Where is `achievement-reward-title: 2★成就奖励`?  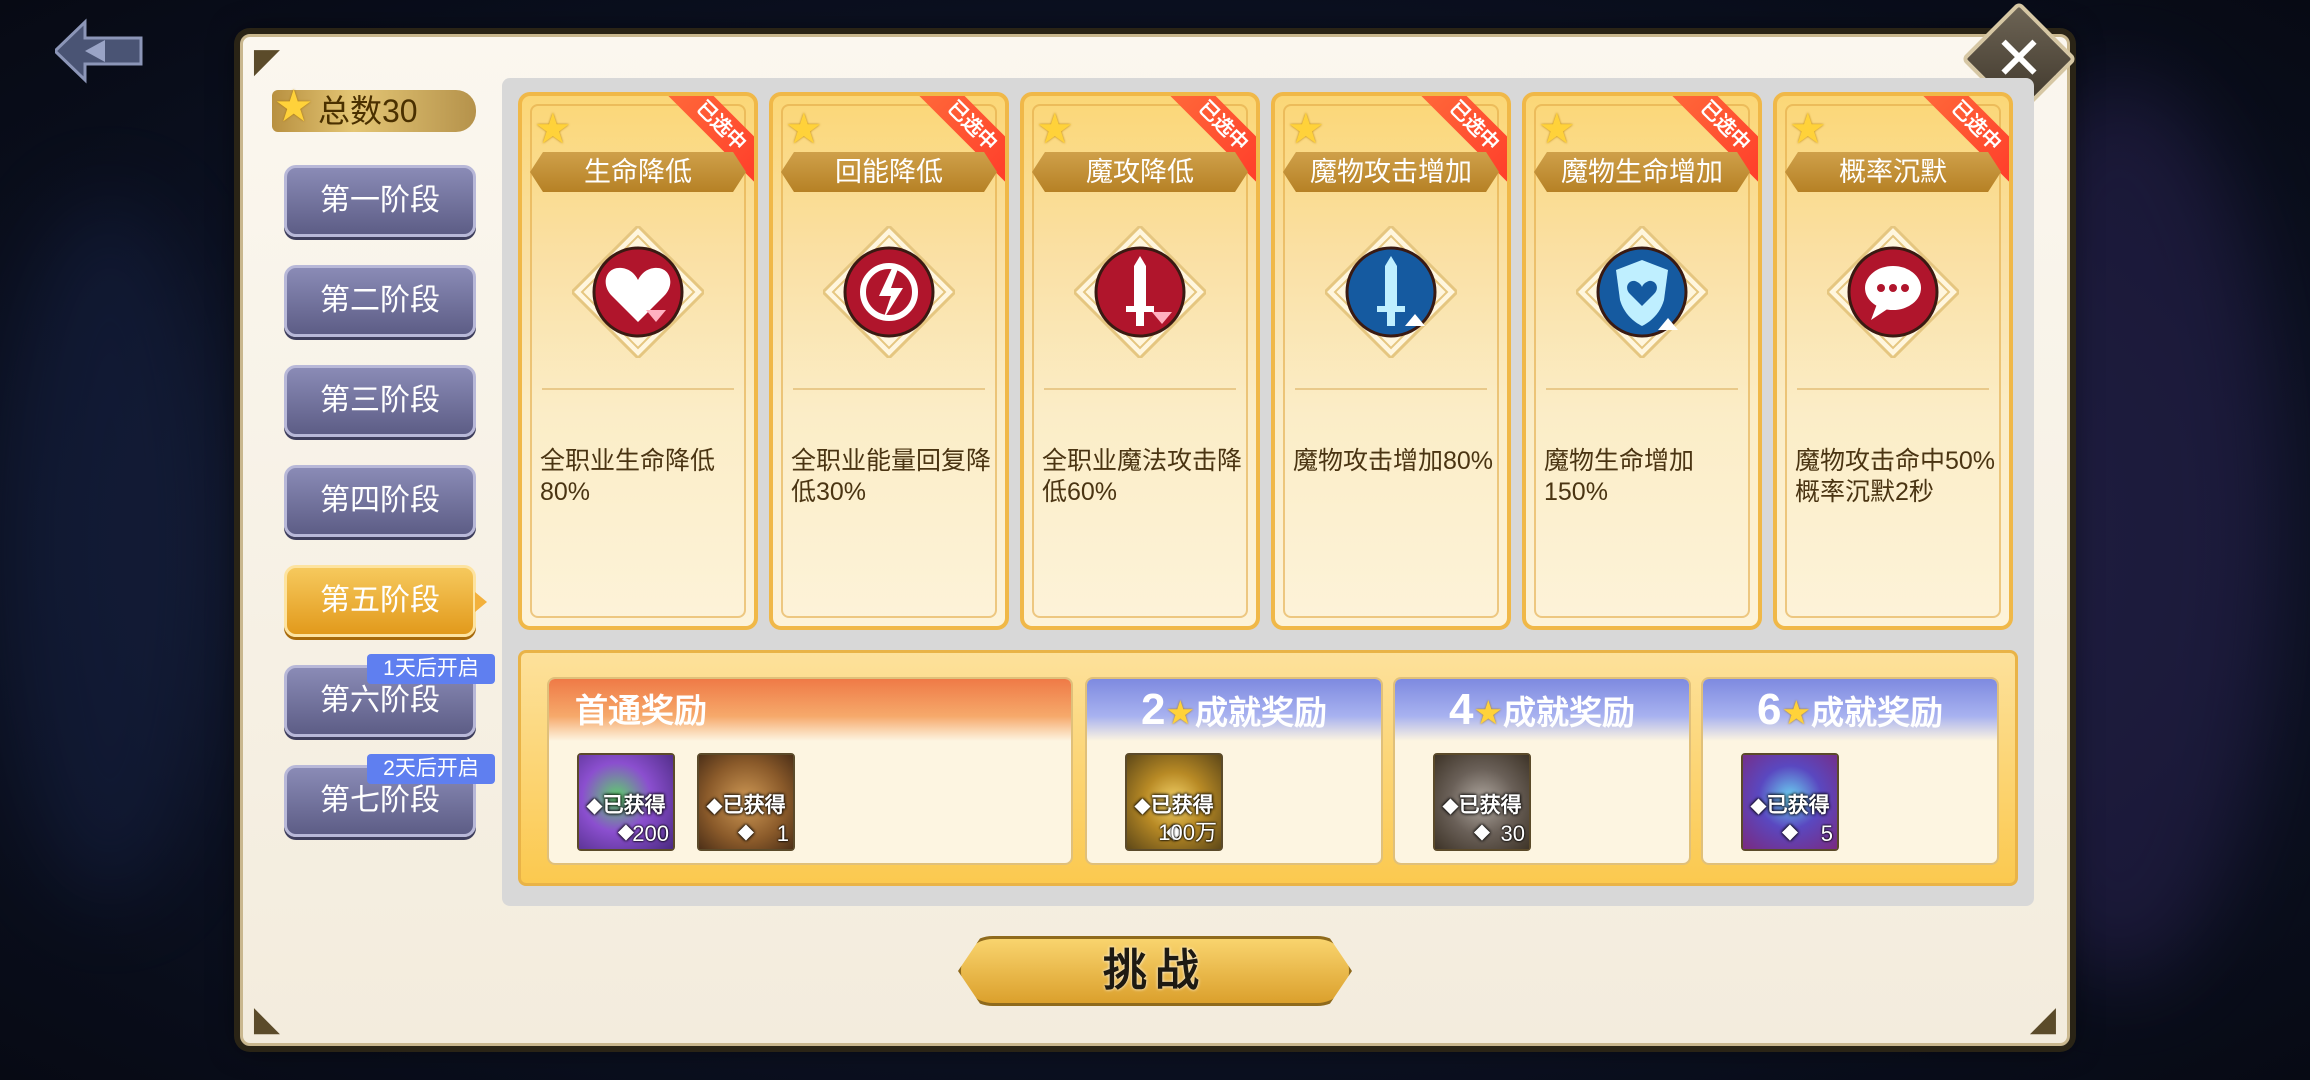
achievement-reward-title: 2★成就奖励 is located at coordinates (1234, 710).